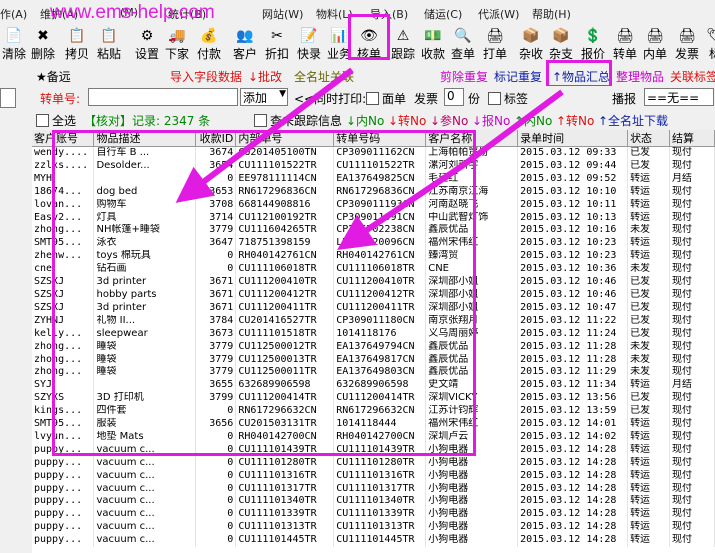 This screenshot has width=715, height=553. Describe the element at coordinates (145, 138) in the screenshot. I see `column-header-1: 物品描述` at that location.